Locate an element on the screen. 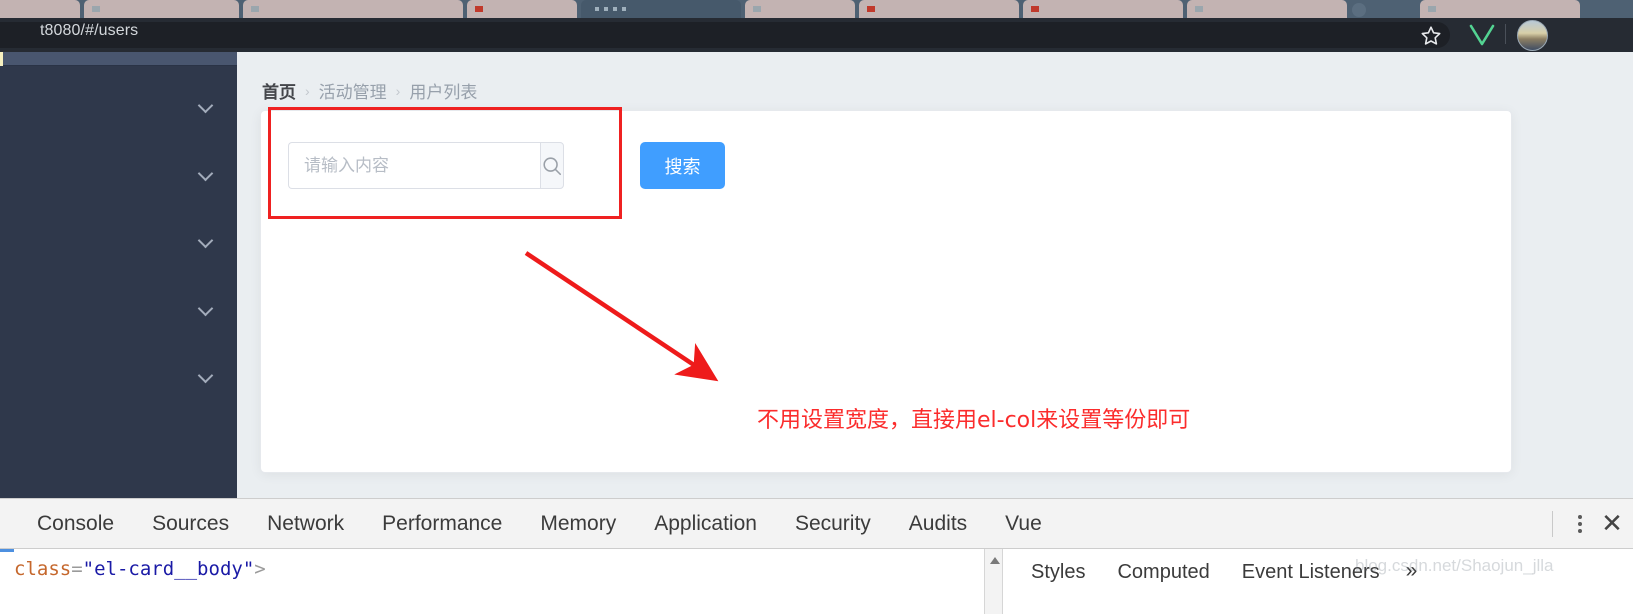 This screenshot has height=614, width=1633. app-sidebar is located at coordinates (118, 275).